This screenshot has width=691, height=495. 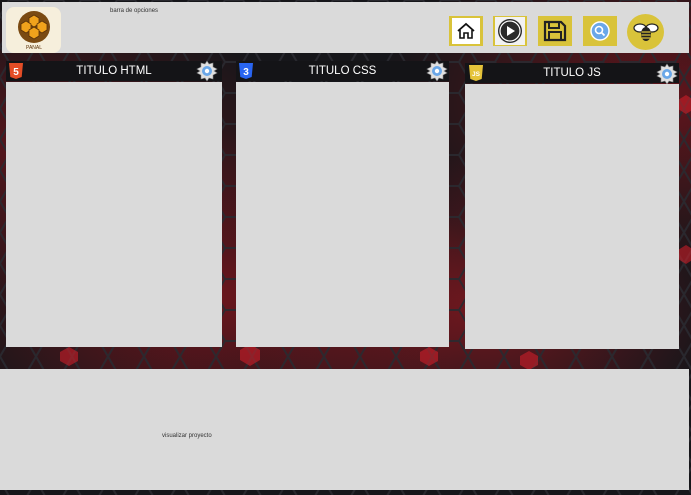 I want to click on css-editor-header: TITULO CSS, so click(x=342, y=71).